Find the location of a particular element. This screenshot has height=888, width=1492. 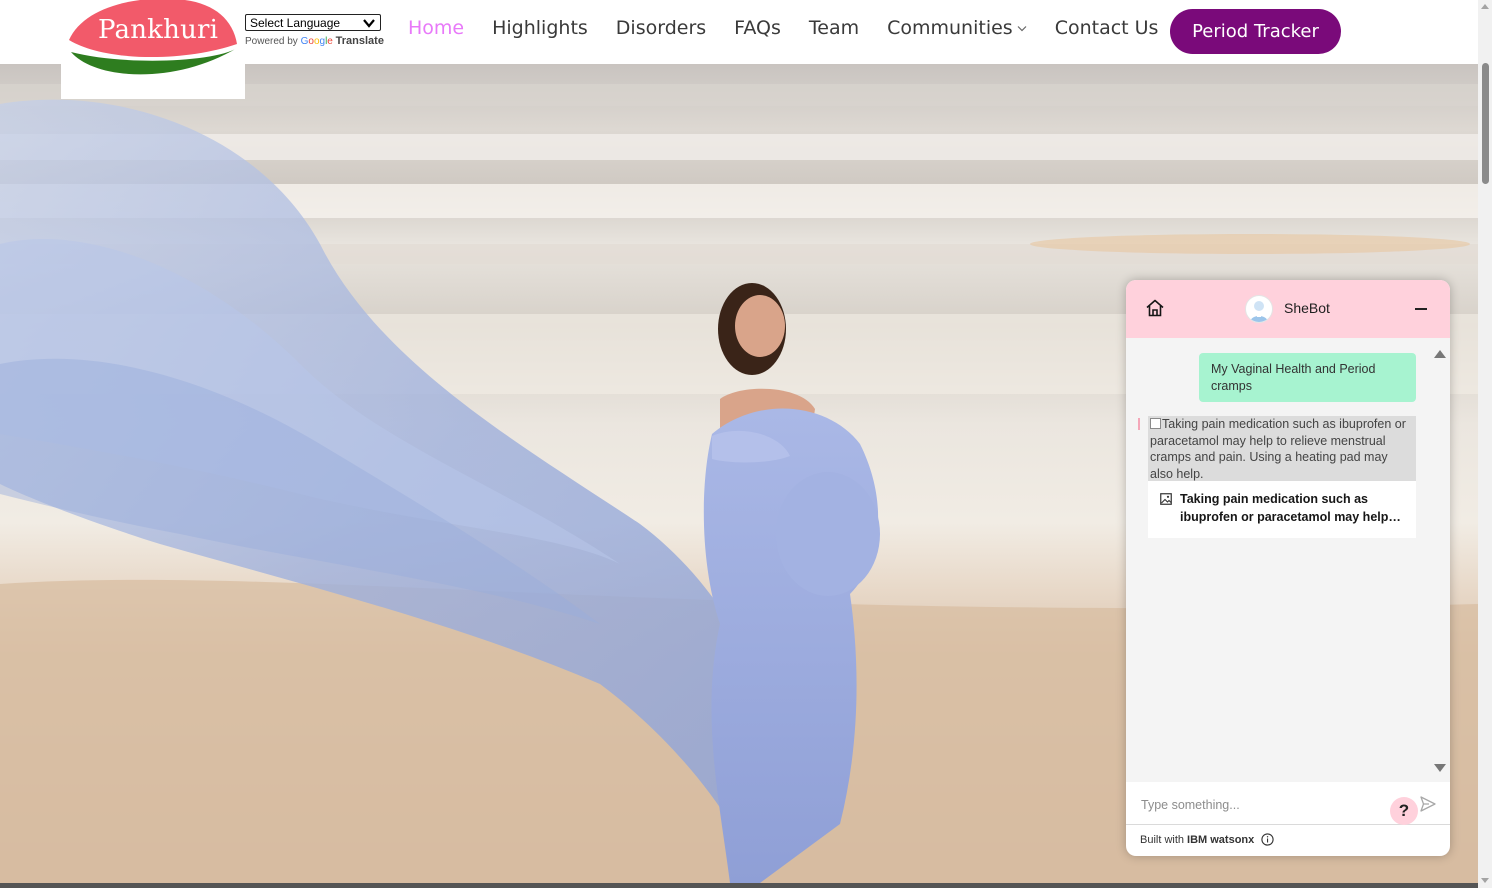

nav-home: Home is located at coordinates (436, 28).